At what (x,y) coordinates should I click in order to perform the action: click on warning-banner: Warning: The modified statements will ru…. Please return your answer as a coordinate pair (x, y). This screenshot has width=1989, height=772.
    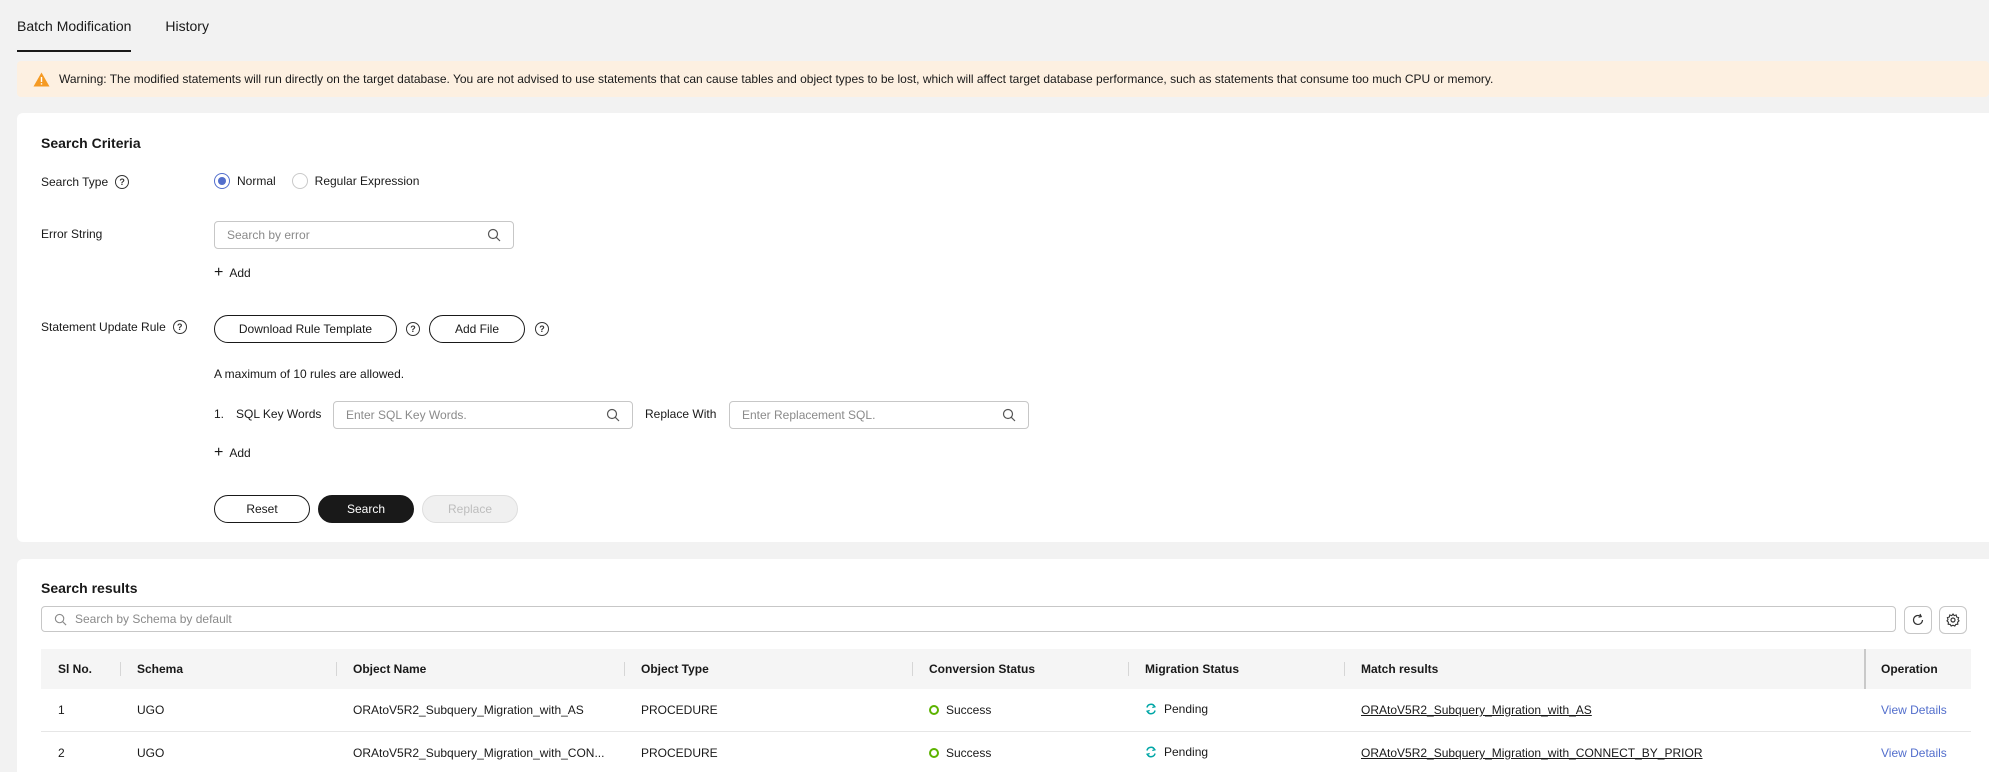
    Looking at the image, I should click on (1003, 79).